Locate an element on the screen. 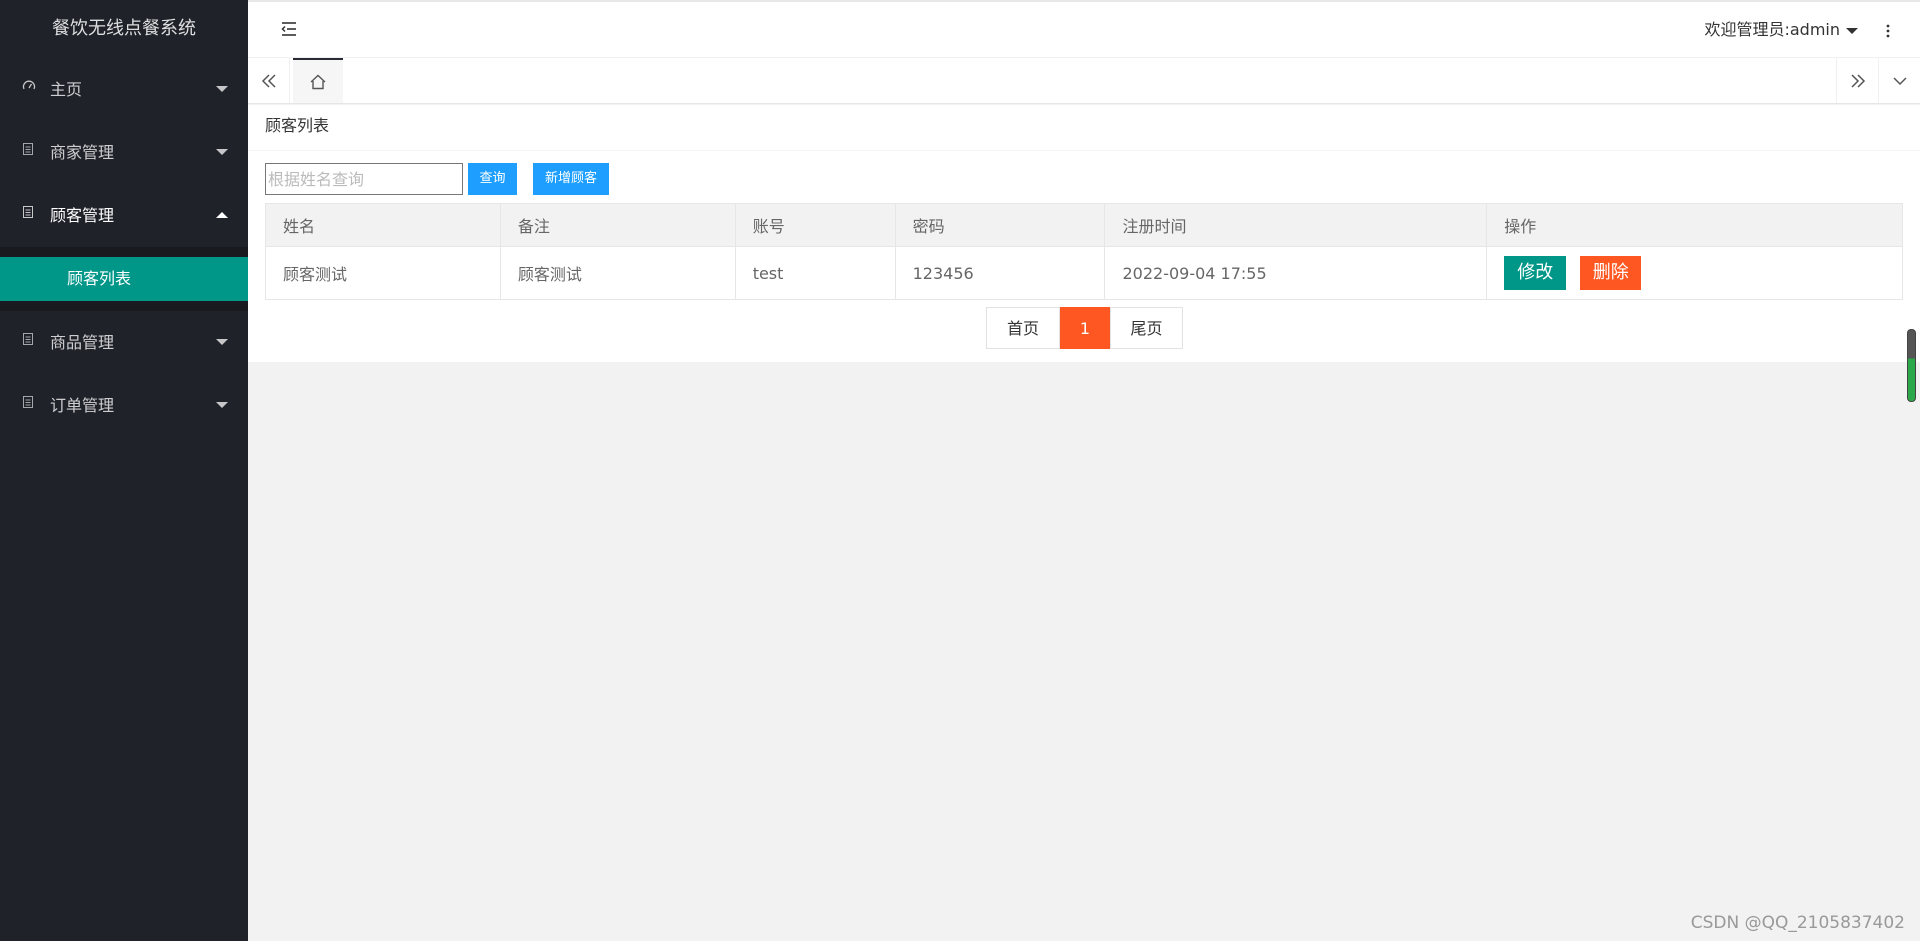  tab-scroll-left-button is located at coordinates (269, 80).